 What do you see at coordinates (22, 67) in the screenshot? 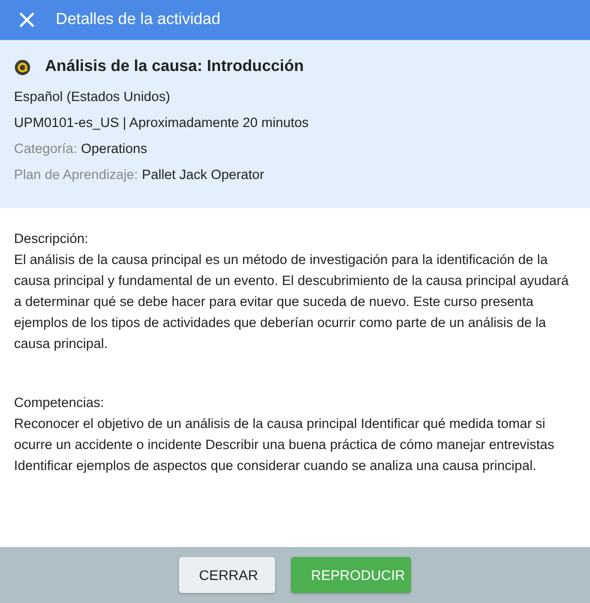
I see `activity-icon` at bounding box center [22, 67].